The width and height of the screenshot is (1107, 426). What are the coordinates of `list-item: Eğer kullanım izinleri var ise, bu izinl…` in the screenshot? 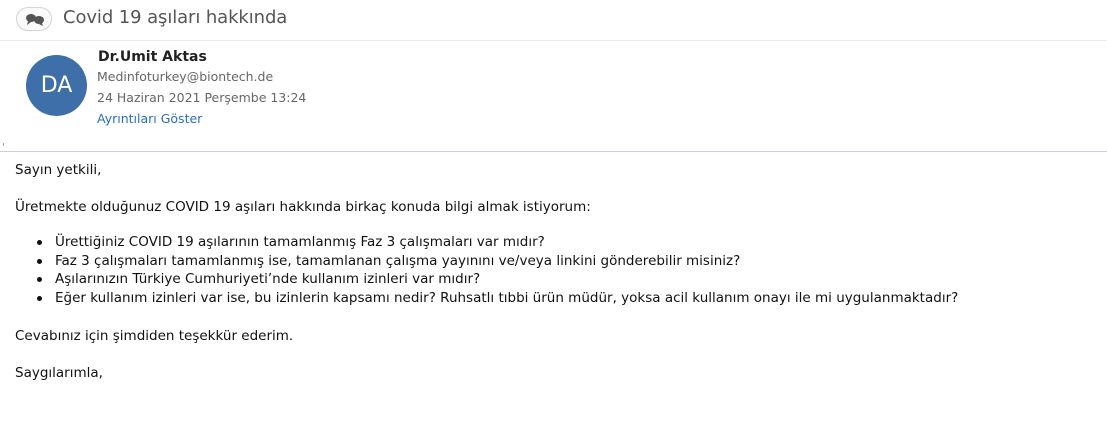 It's located at (486, 298).